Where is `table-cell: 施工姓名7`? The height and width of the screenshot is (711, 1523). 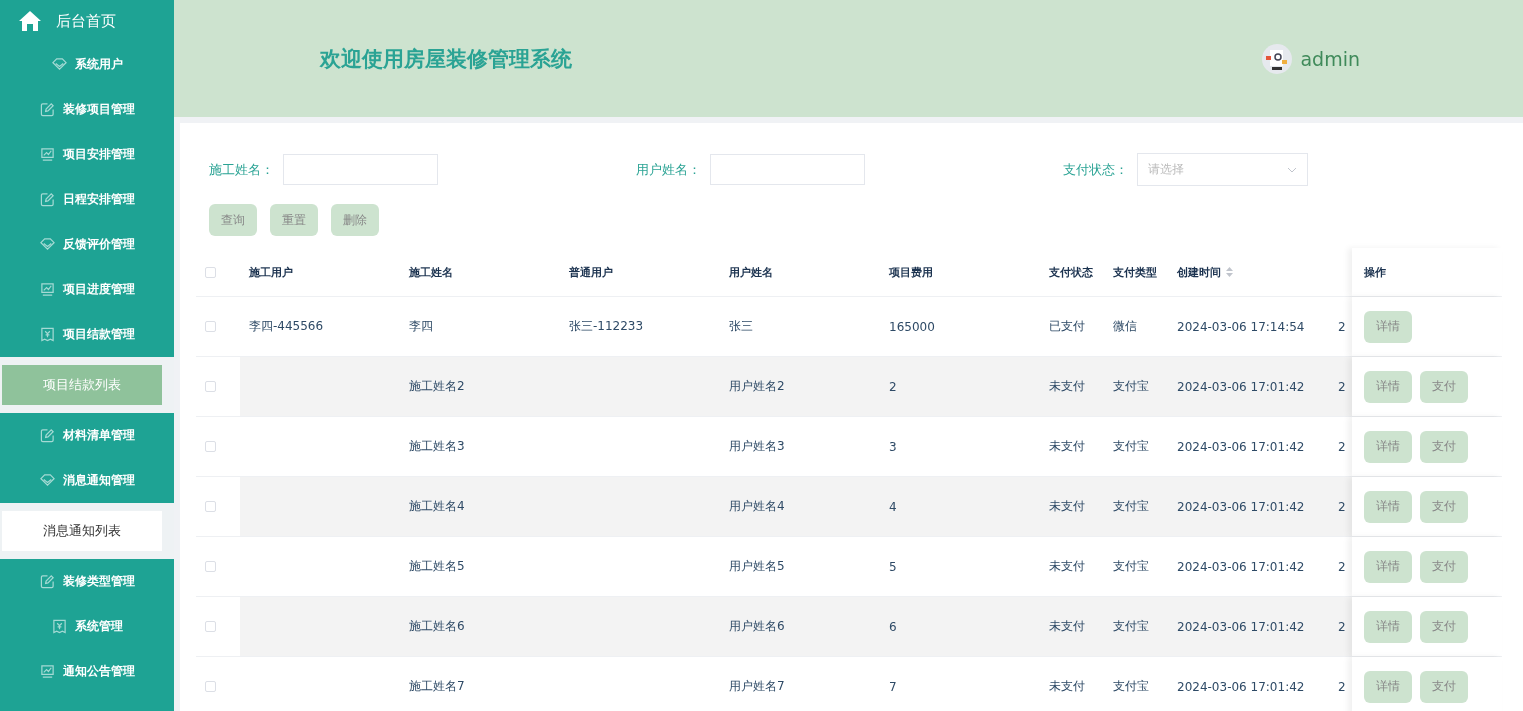 table-cell: 施工姓名7 is located at coordinates (437, 686).